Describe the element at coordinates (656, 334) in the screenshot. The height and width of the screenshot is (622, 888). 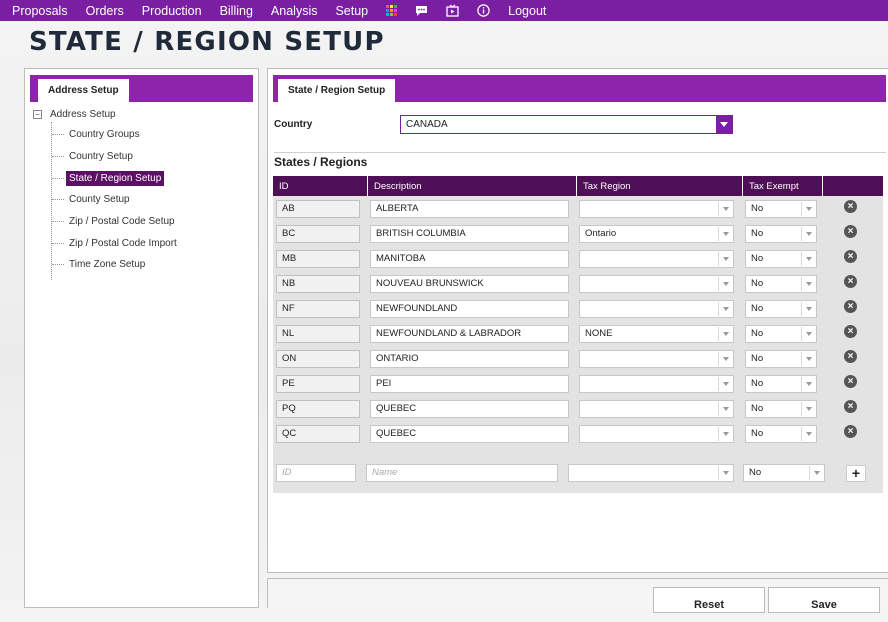
I see `tax-region-select: NONE` at that location.